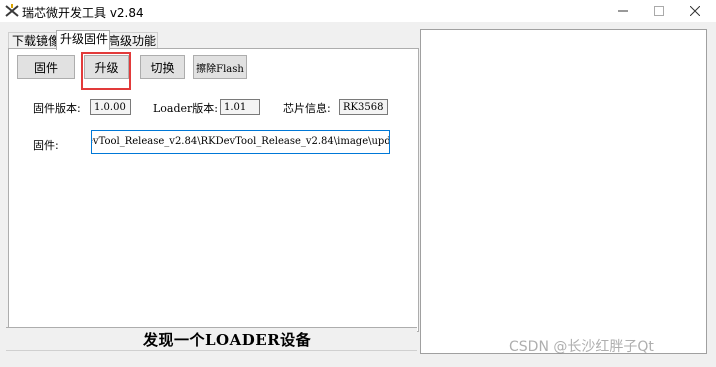 This screenshot has width=716, height=367. I want to click on close-button, so click(695, 11).